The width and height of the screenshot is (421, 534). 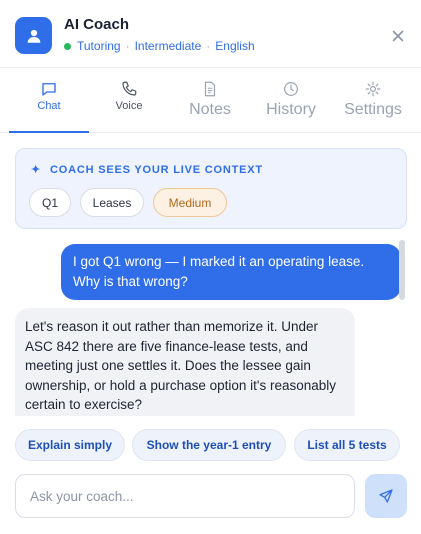 I want to click on tab-notes: Notes, so click(x=210, y=101).